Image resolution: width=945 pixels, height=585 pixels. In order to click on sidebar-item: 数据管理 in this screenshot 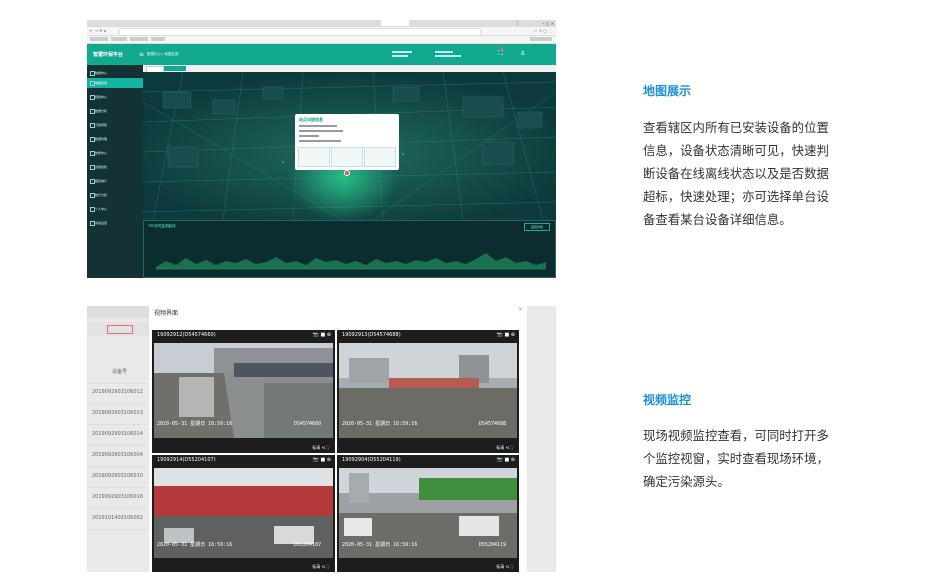, I will do `click(115, 139)`.